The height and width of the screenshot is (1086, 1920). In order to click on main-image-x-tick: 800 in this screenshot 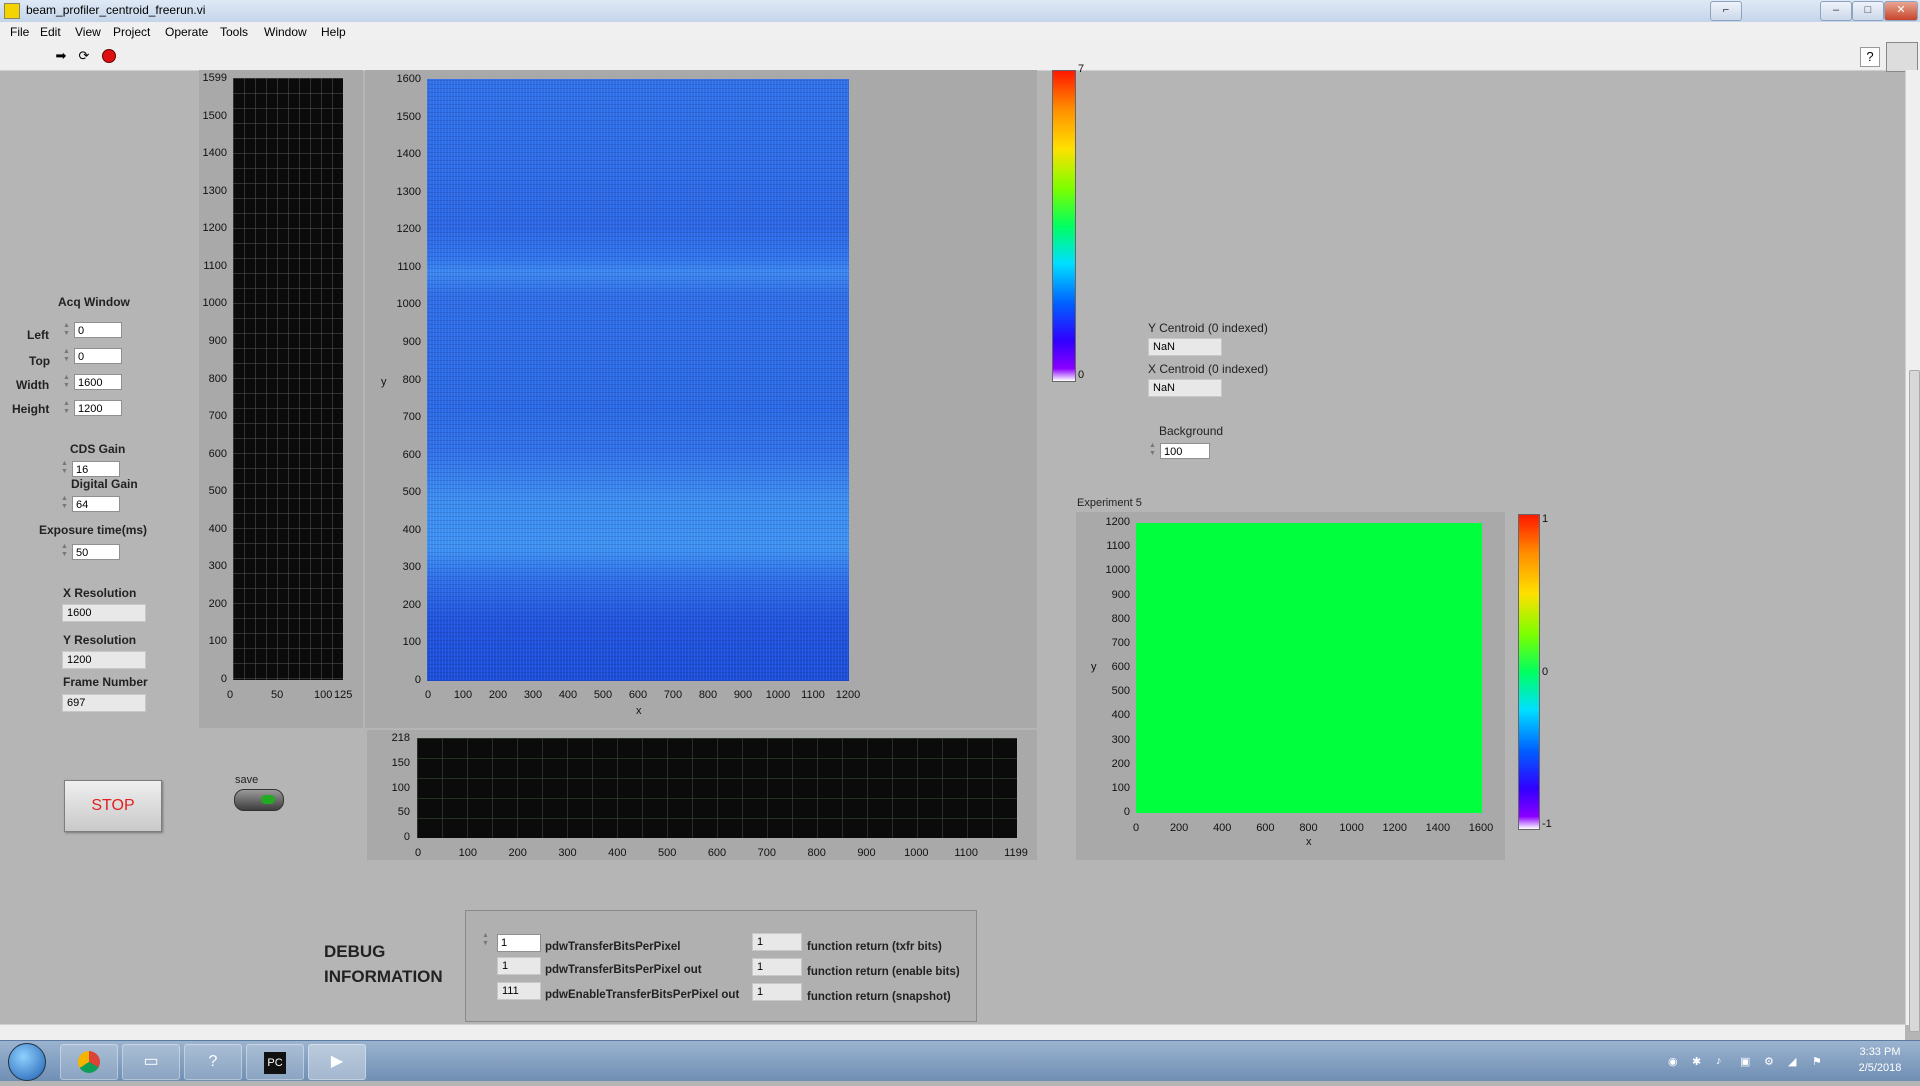, I will do `click(708, 695)`.